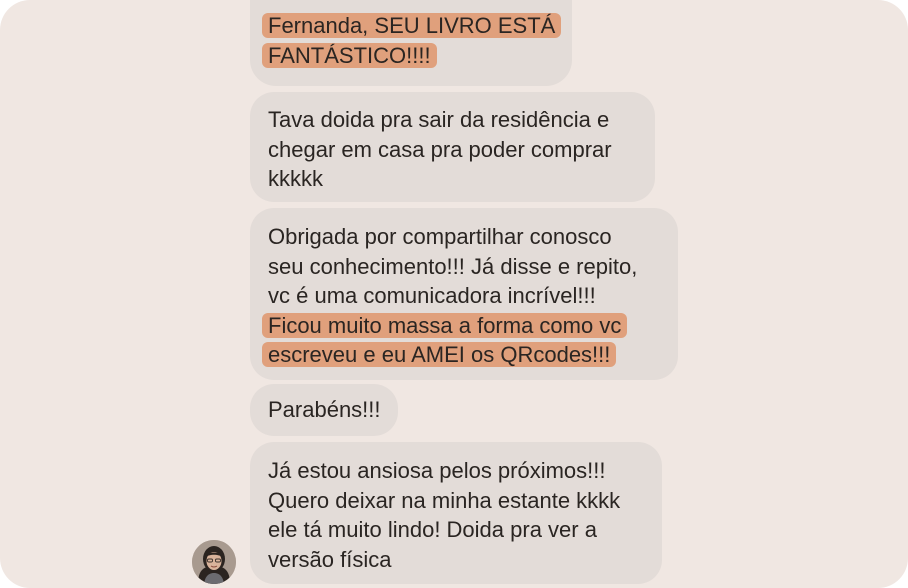  Describe the element at coordinates (349, 55) in the screenshot. I see `highlighted-text: FANTÁSTICO!!!!` at that location.